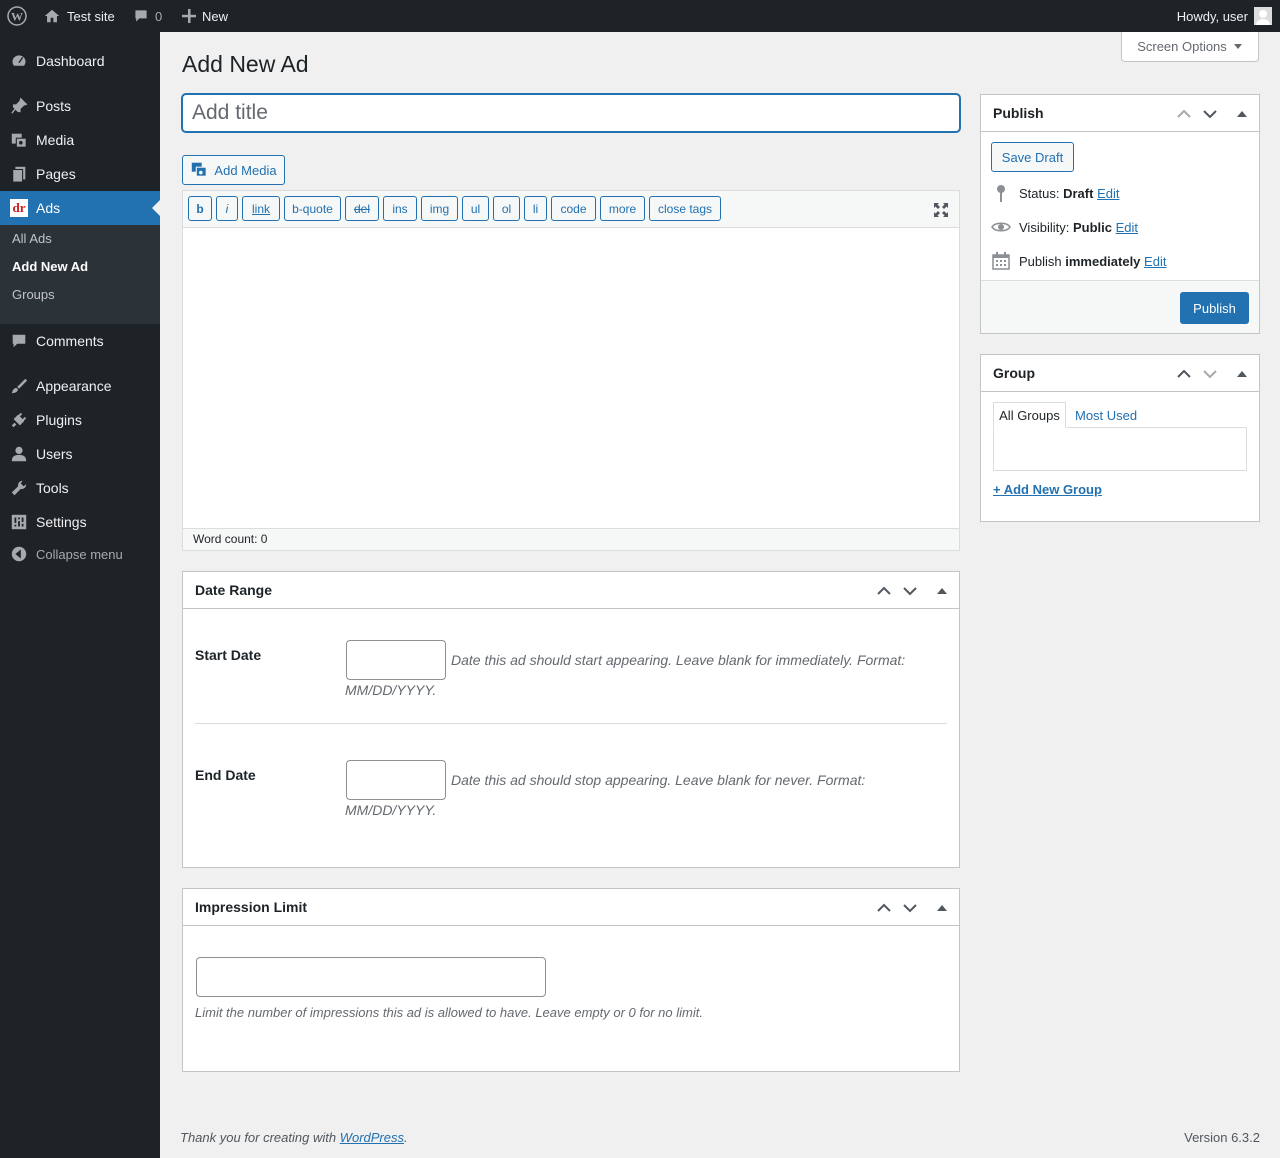 This screenshot has width=1280, height=1158. Describe the element at coordinates (50, 266) in the screenshot. I see `submenu-item-add-new-ad: Add New Ad` at that location.